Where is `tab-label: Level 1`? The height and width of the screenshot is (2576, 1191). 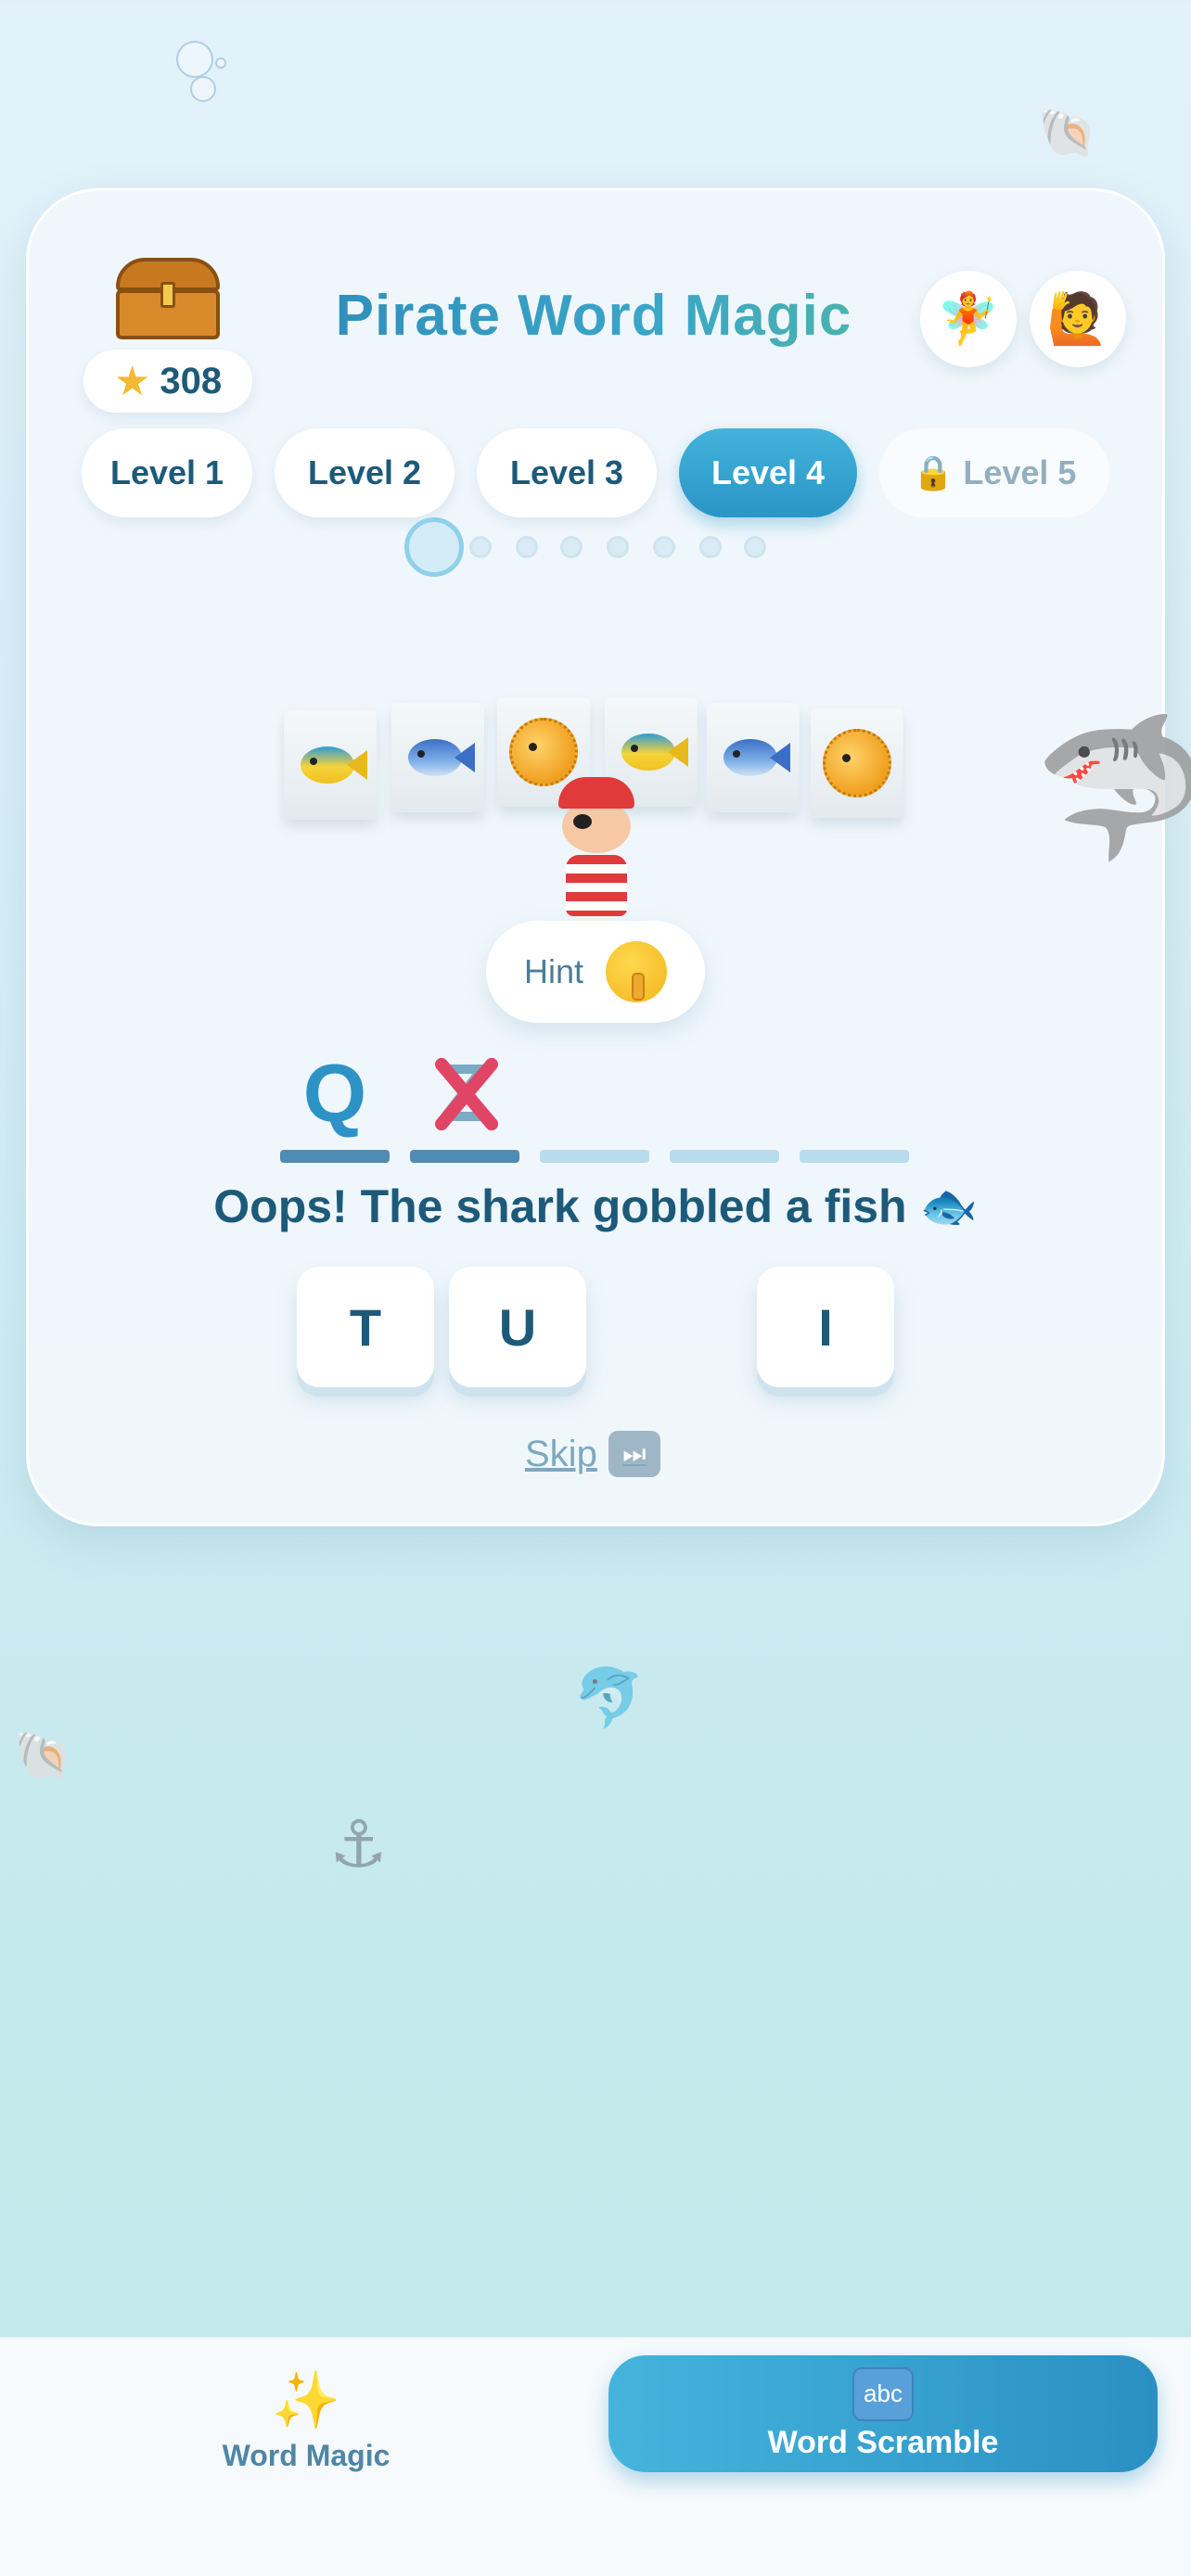
tab-label: Level 1 is located at coordinates (166, 472).